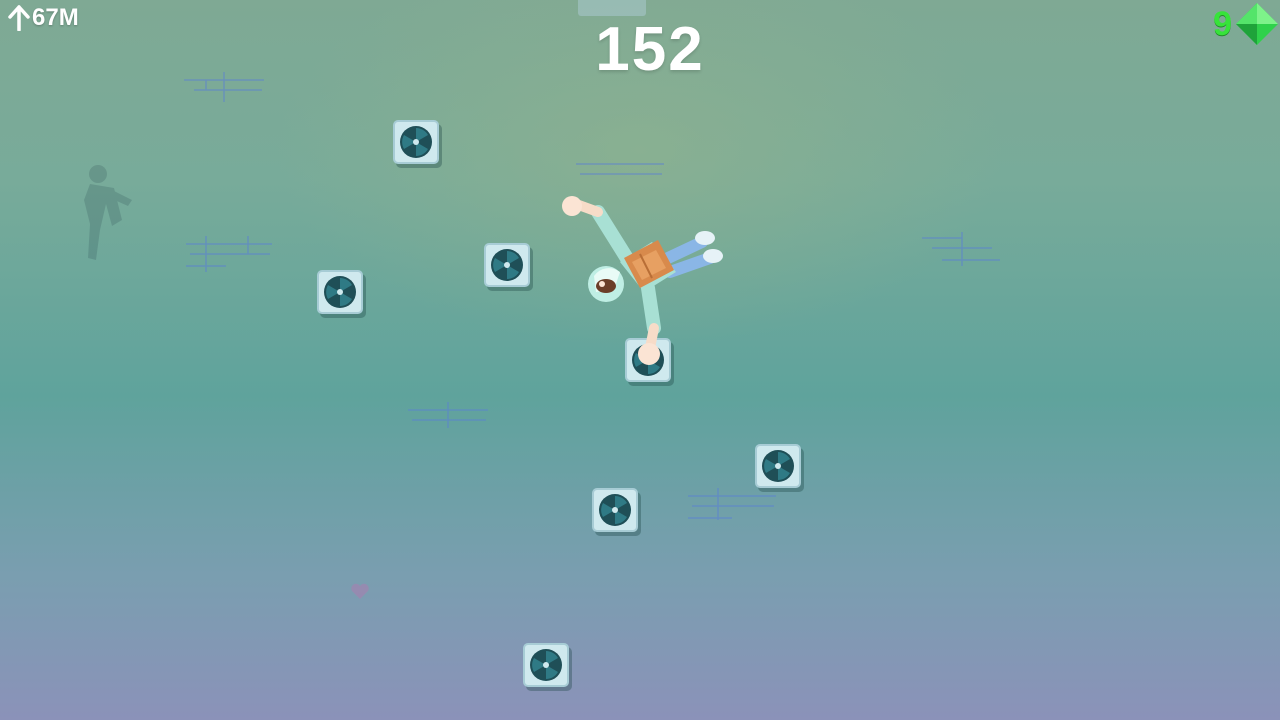  What do you see at coordinates (650, 49) in the screenshot?
I see `score-counter: 152` at bounding box center [650, 49].